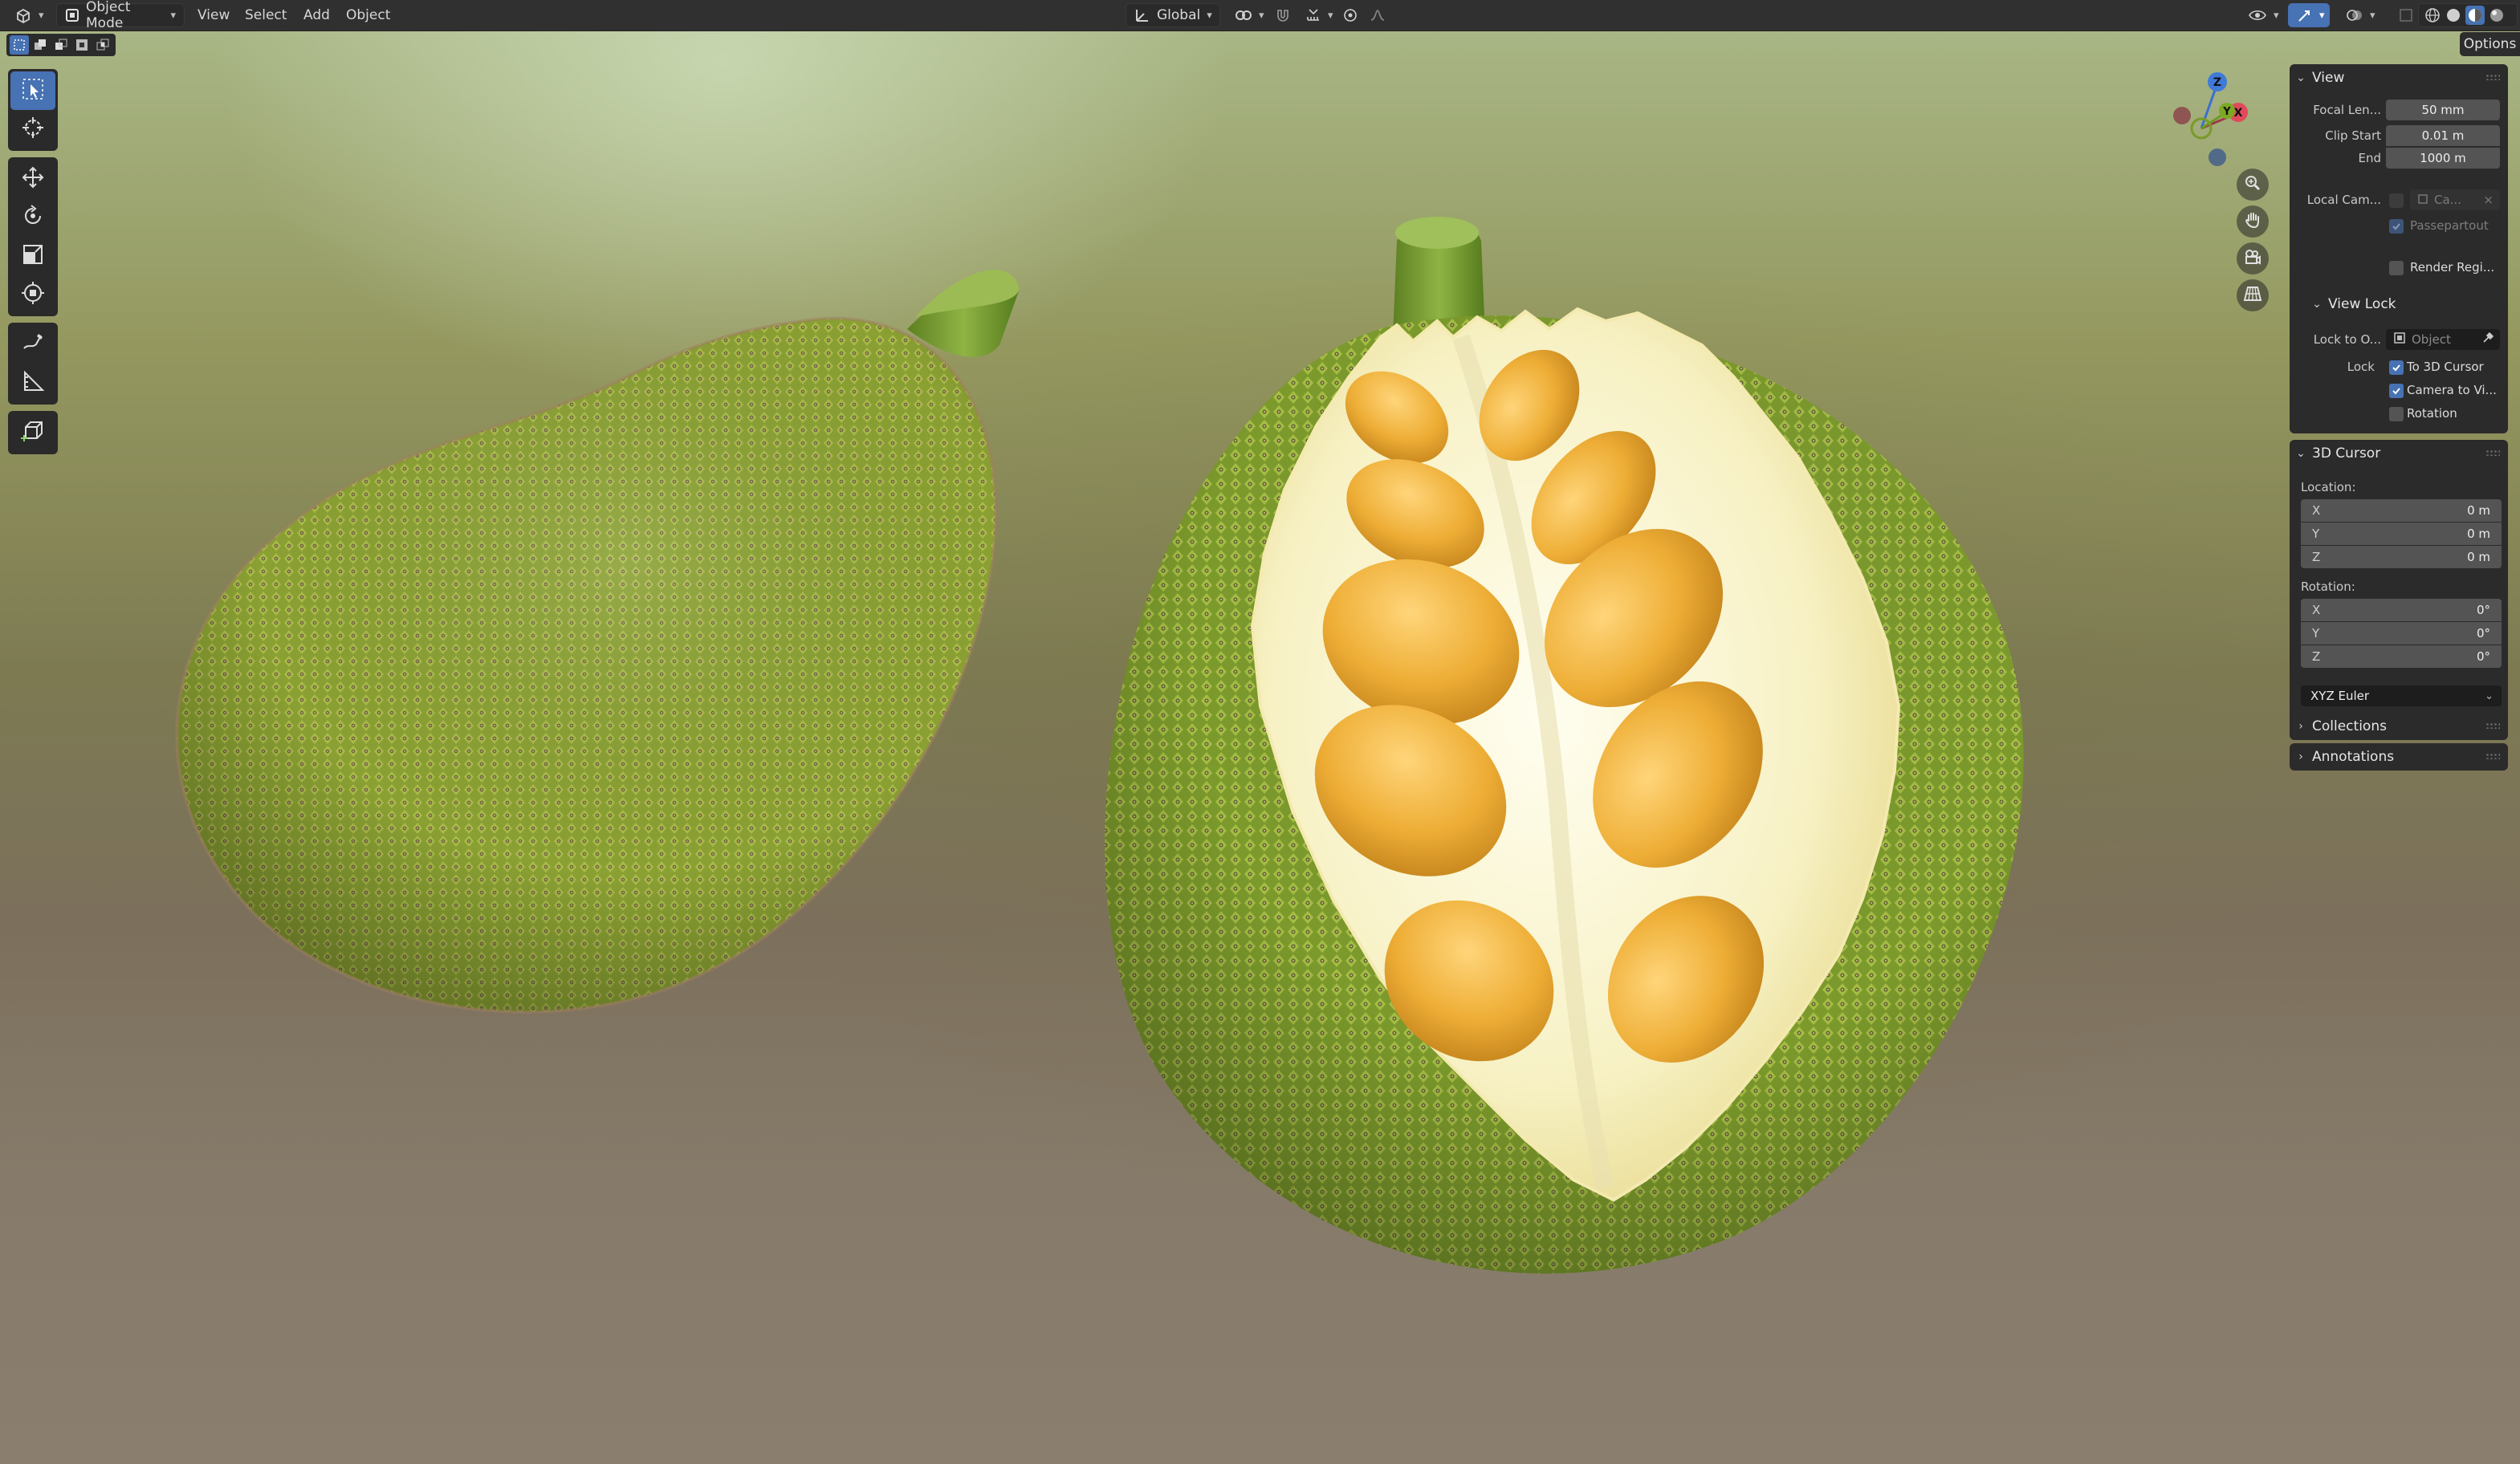  What do you see at coordinates (32, 256) in the screenshot?
I see `scale-tool` at bounding box center [32, 256].